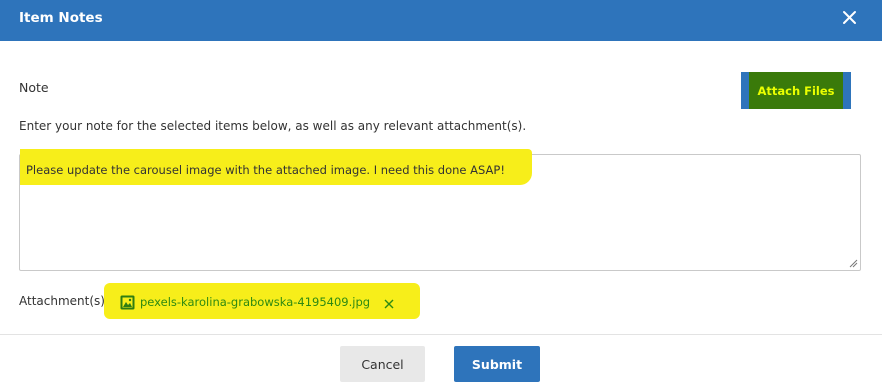 This screenshot has width=882, height=391. I want to click on remove-icon, so click(389, 304).